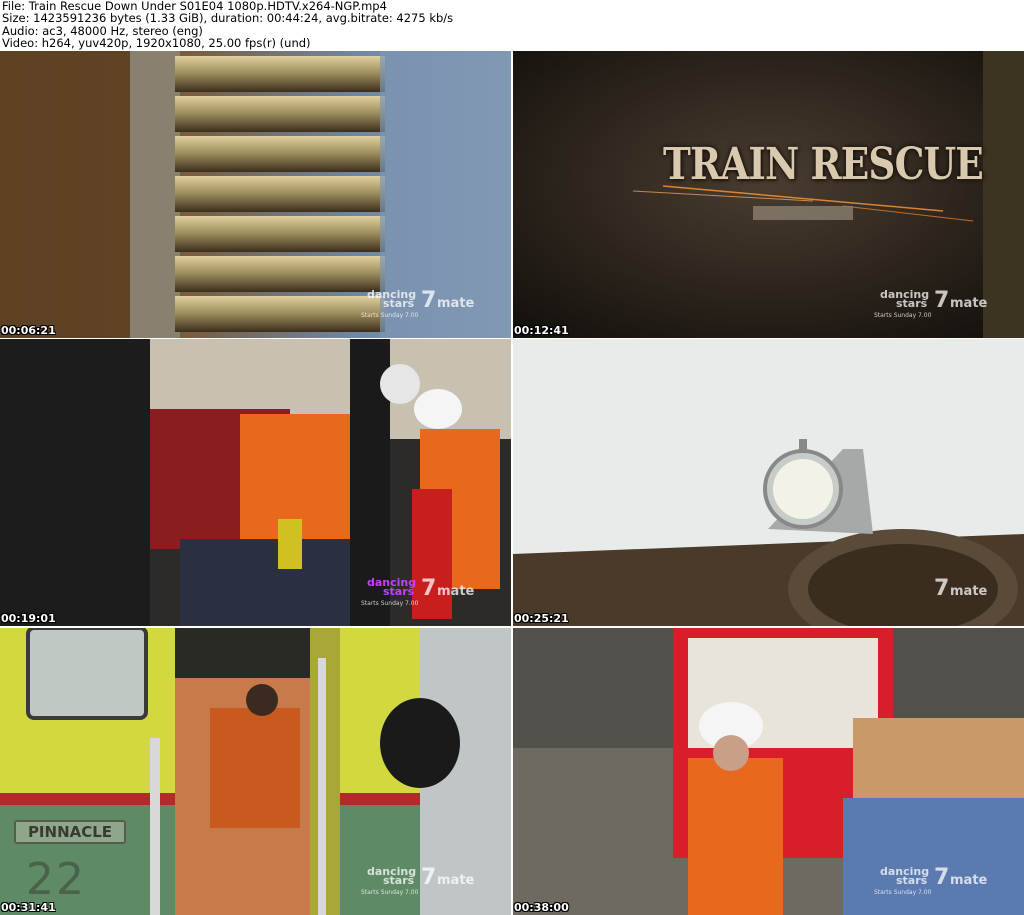 The height and width of the screenshot is (915, 1024). Describe the element at coordinates (70, 832) in the screenshot. I see `locomotive-name-plate: PINNACLE` at that location.